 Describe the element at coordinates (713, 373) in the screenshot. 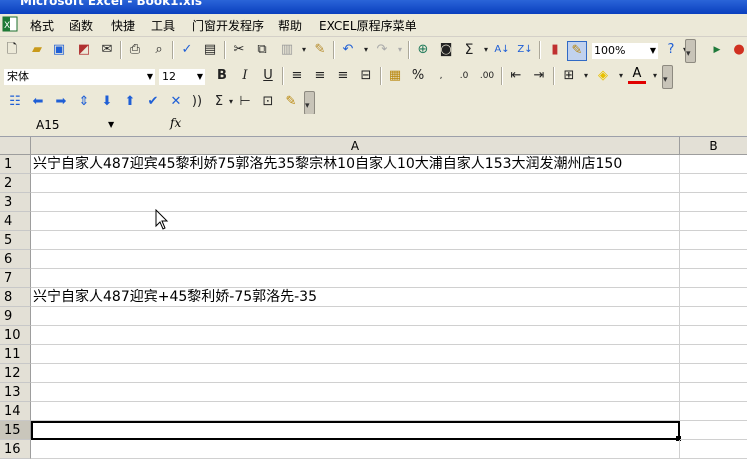

I see `cell-b12` at that location.